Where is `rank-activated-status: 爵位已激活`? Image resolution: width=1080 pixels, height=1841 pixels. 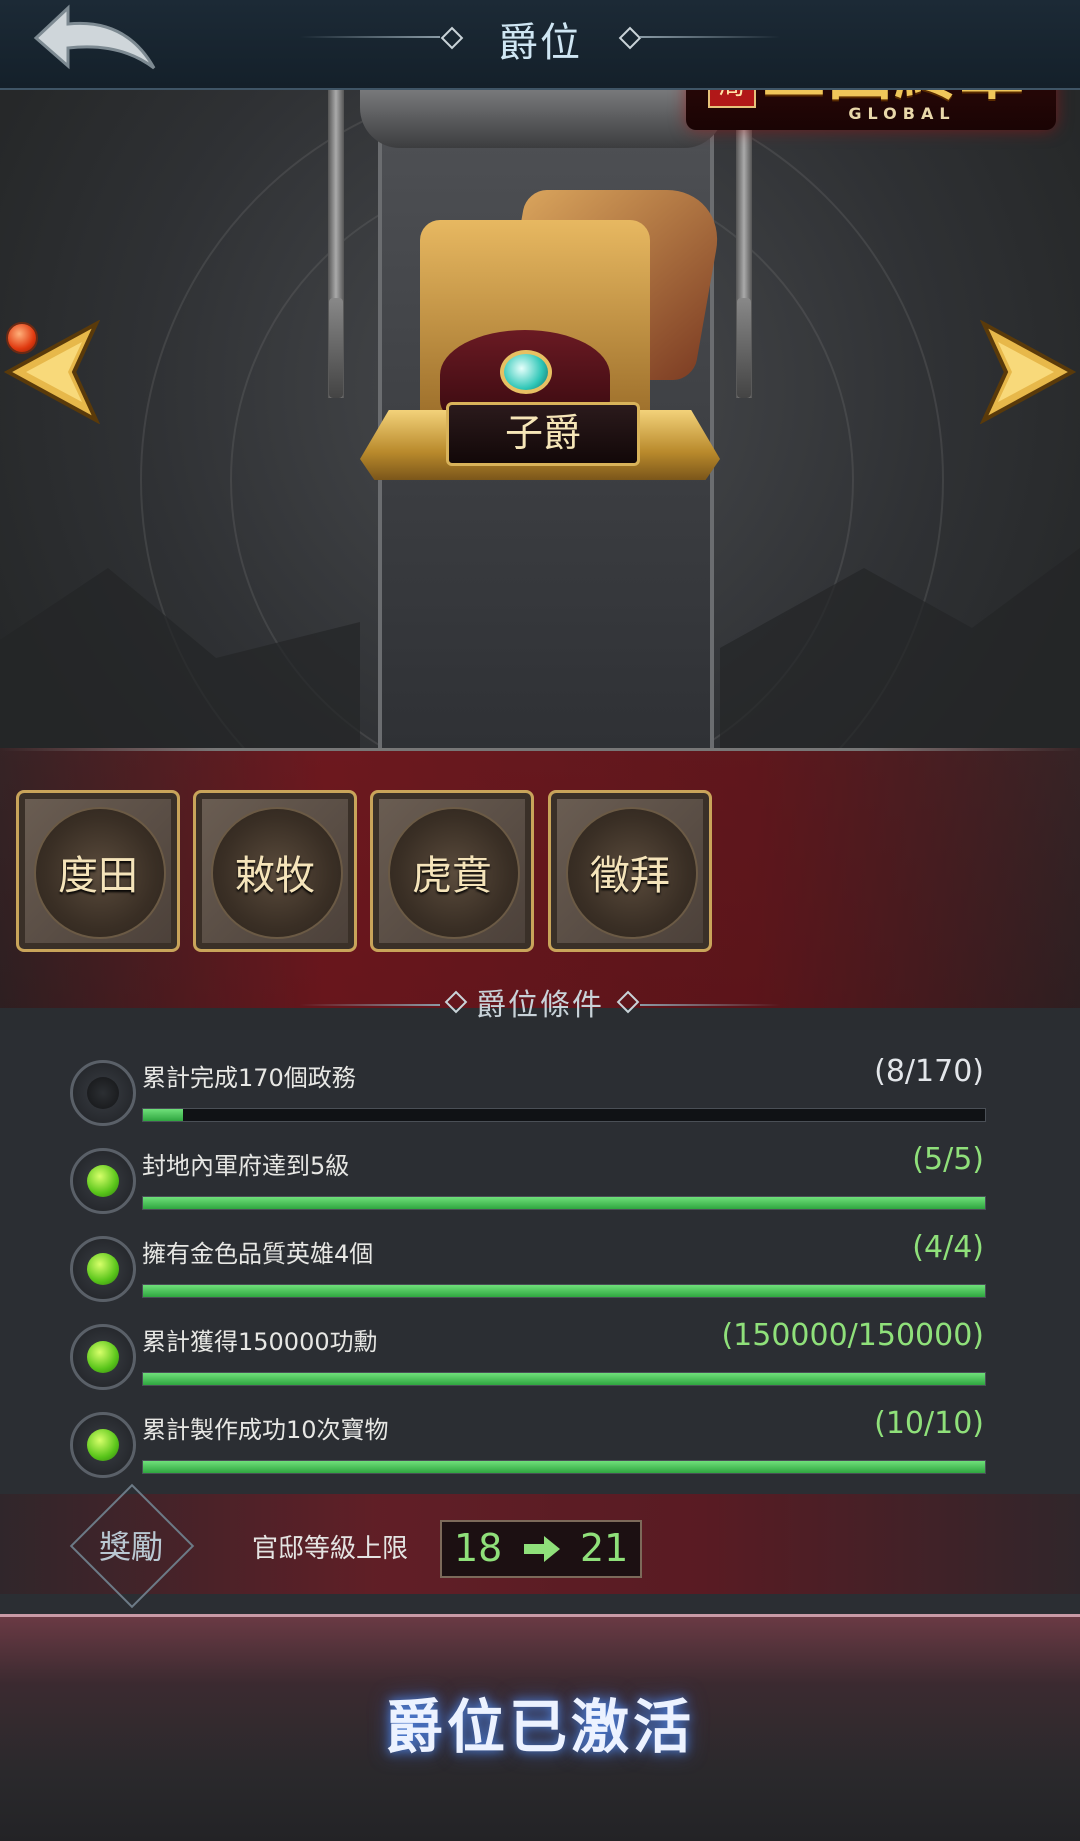 rank-activated-status: 爵位已激活 is located at coordinates (539, 1727).